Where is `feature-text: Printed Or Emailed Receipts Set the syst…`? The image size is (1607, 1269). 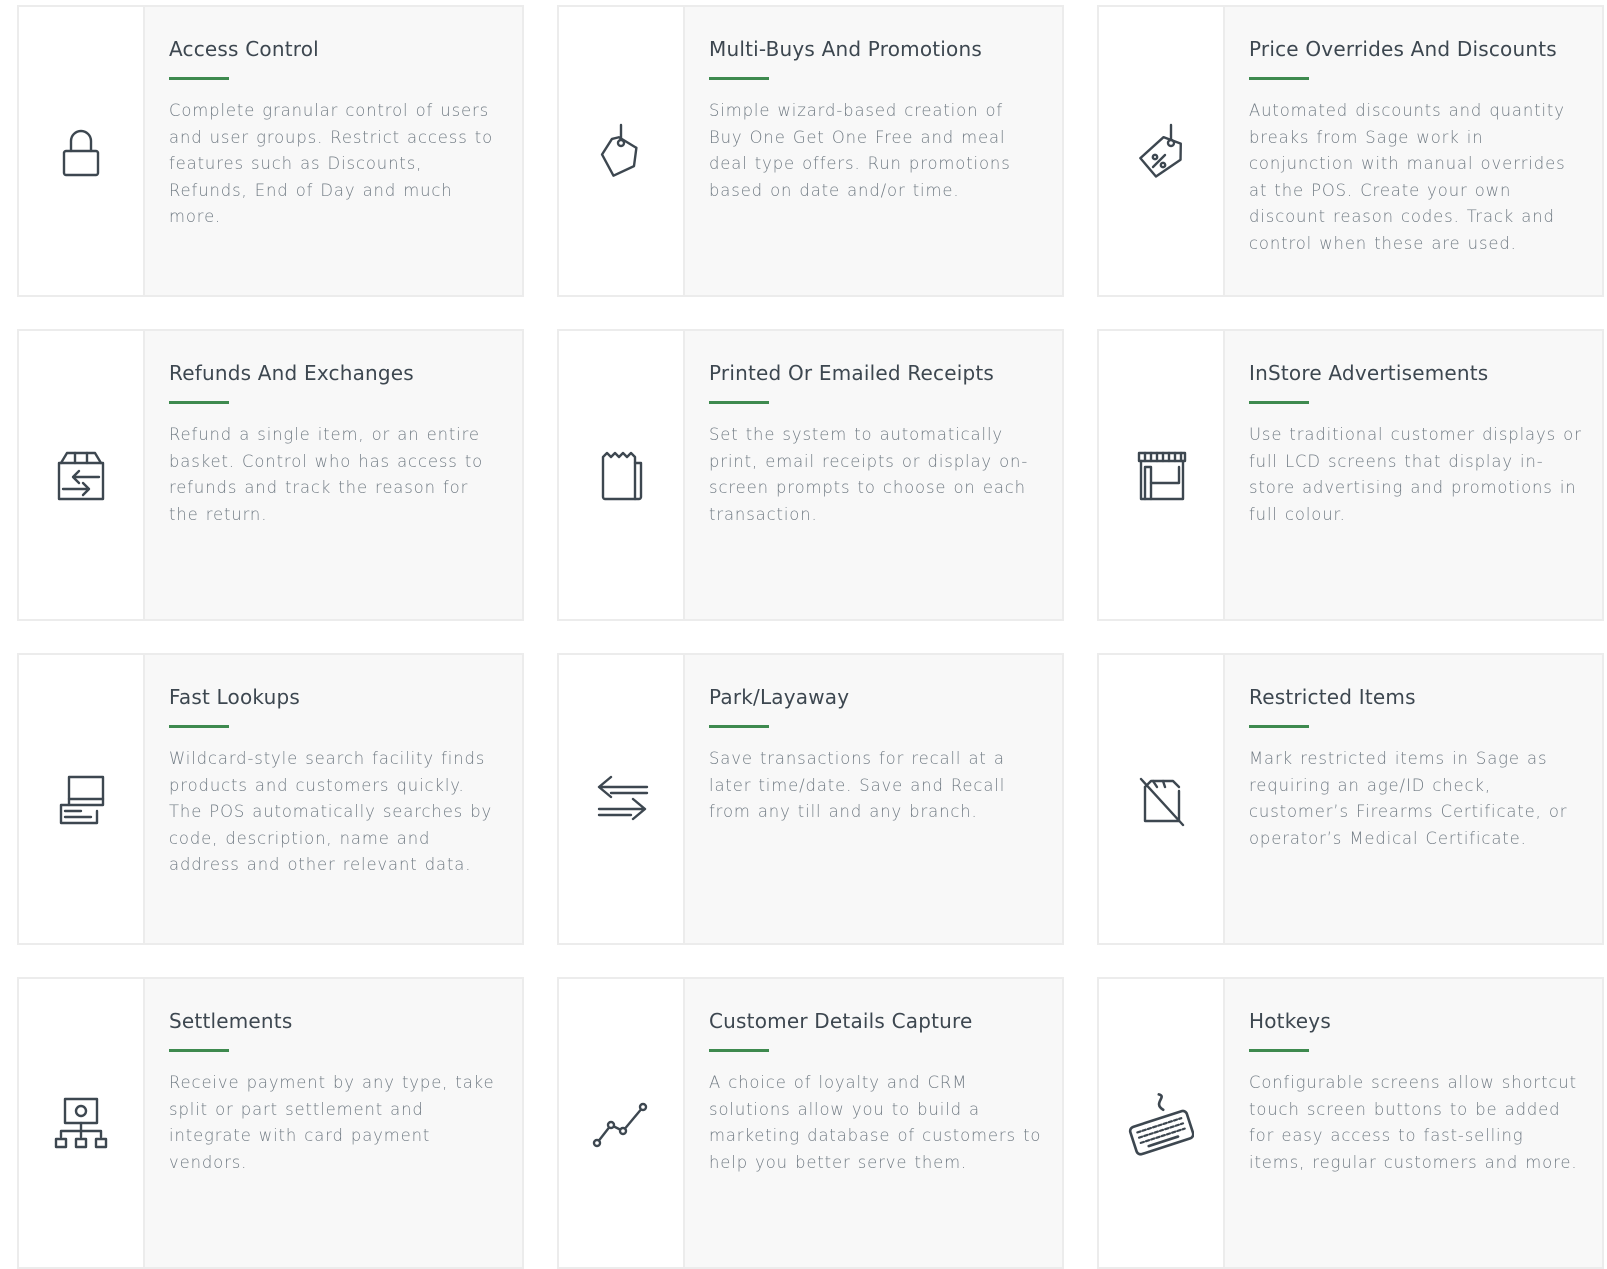
feature-text: Printed Or Emailed Receipts Set the syst… is located at coordinates (872, 475).